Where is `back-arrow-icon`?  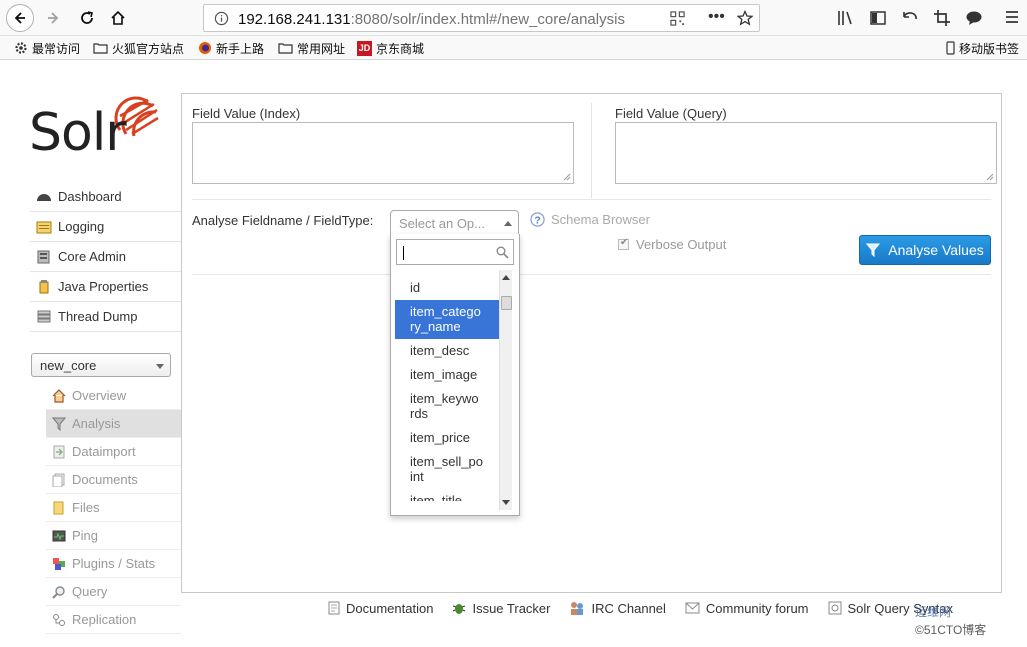 back-arrow-icon is located at coordinates (19, 18).